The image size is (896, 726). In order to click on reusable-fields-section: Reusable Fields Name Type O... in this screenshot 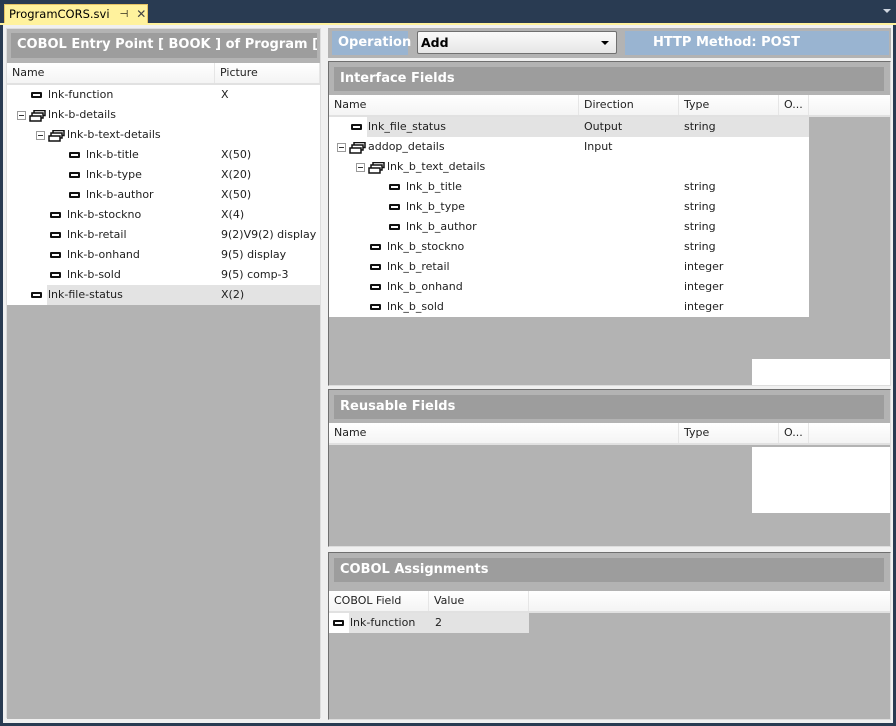, I will do `click(609, 468)`.